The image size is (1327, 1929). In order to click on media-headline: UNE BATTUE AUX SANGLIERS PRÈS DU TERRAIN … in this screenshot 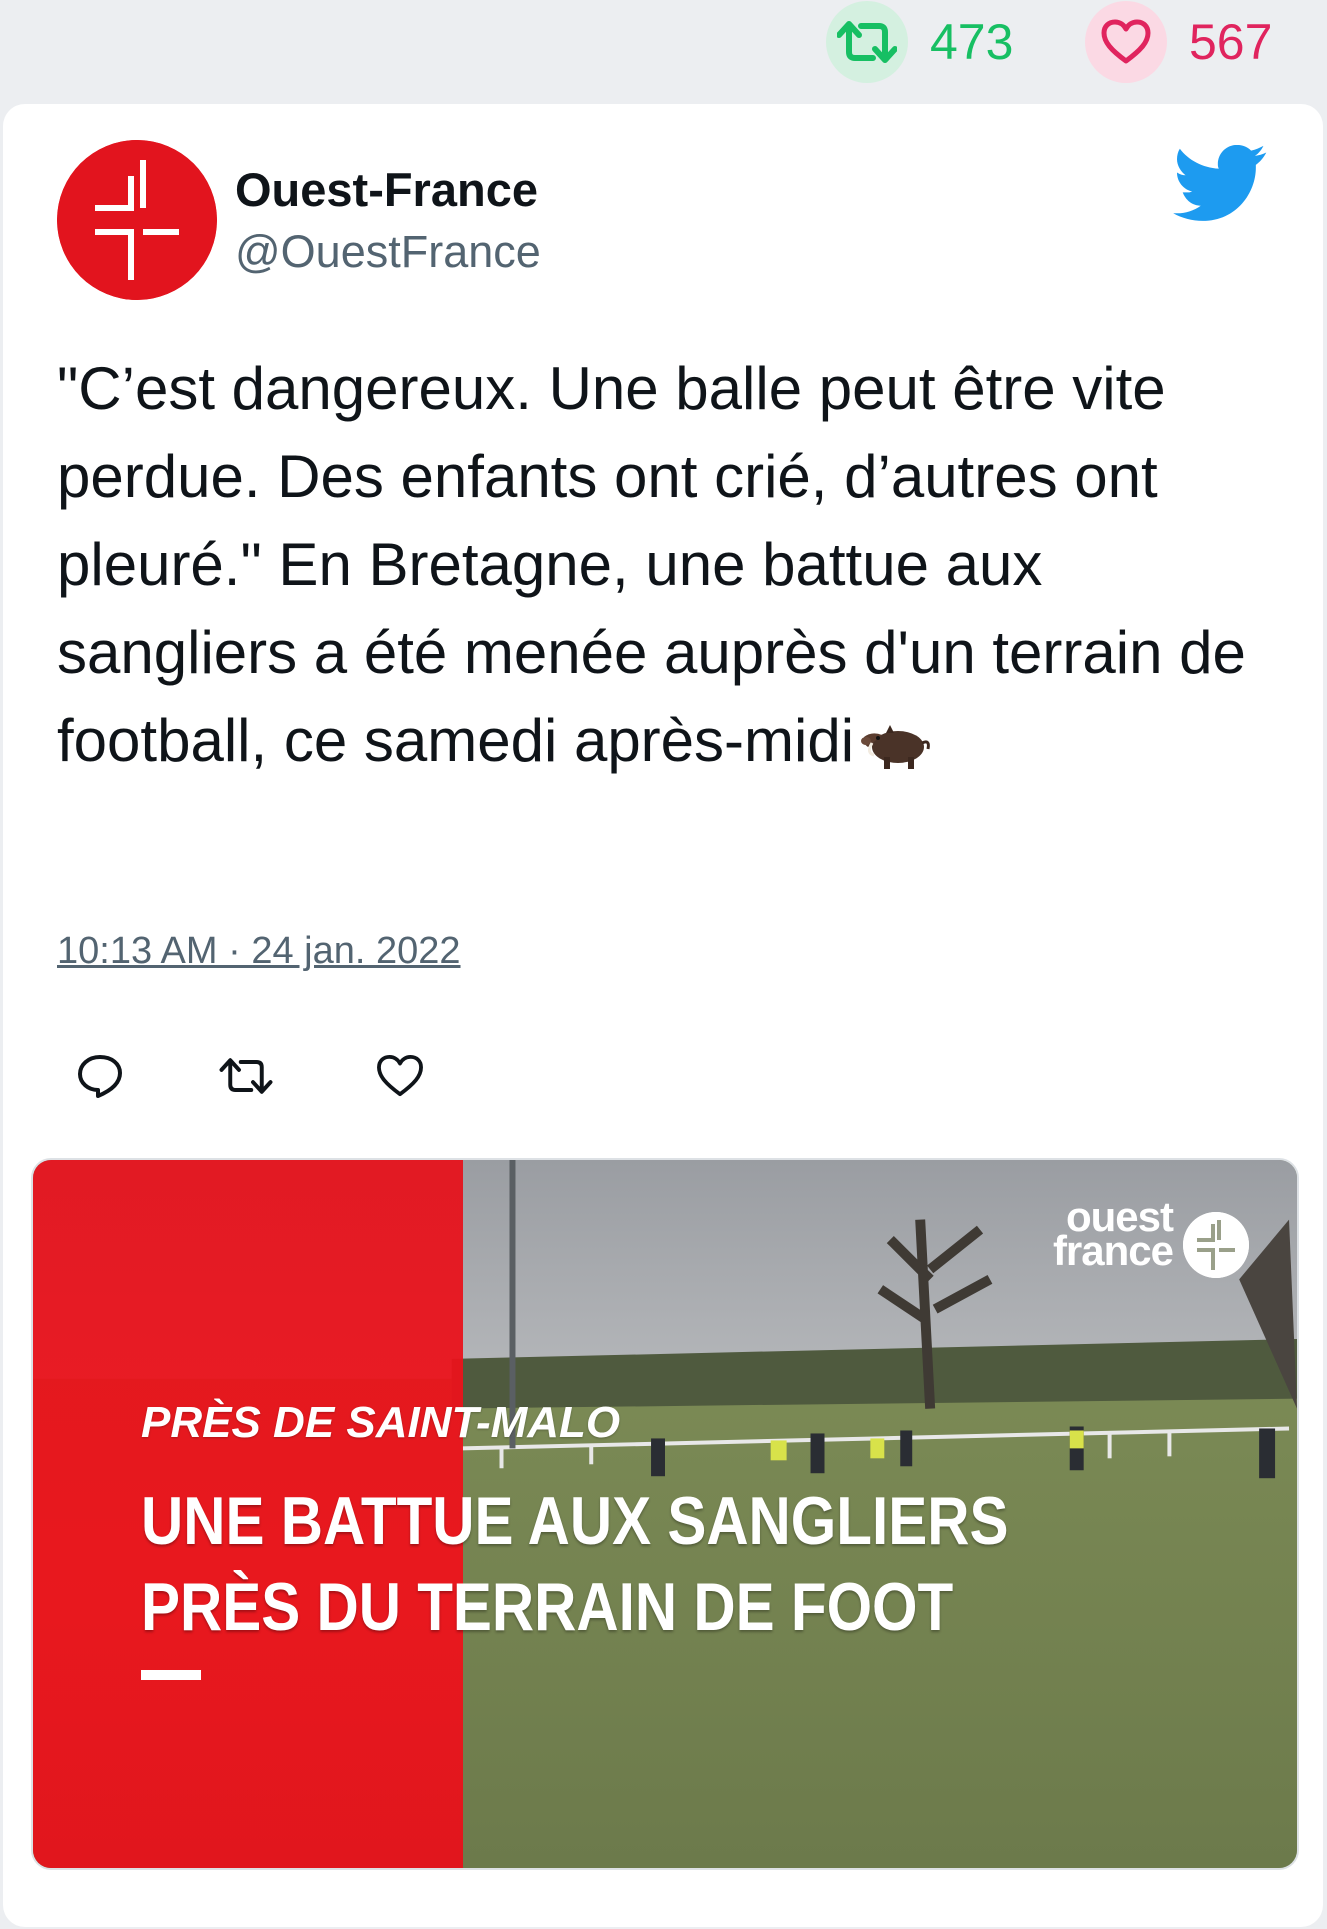, I will do `click(574, 1564)`.